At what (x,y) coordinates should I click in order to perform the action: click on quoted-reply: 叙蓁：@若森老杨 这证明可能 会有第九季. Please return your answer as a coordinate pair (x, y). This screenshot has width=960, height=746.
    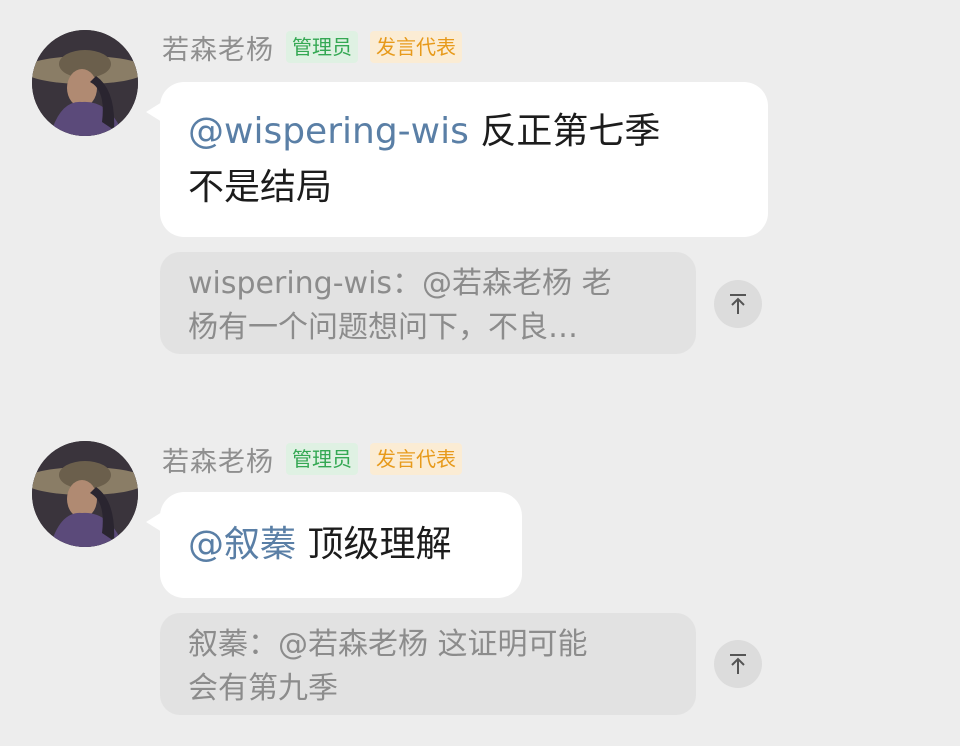
    Looking at the image, I should click on (428, 664).